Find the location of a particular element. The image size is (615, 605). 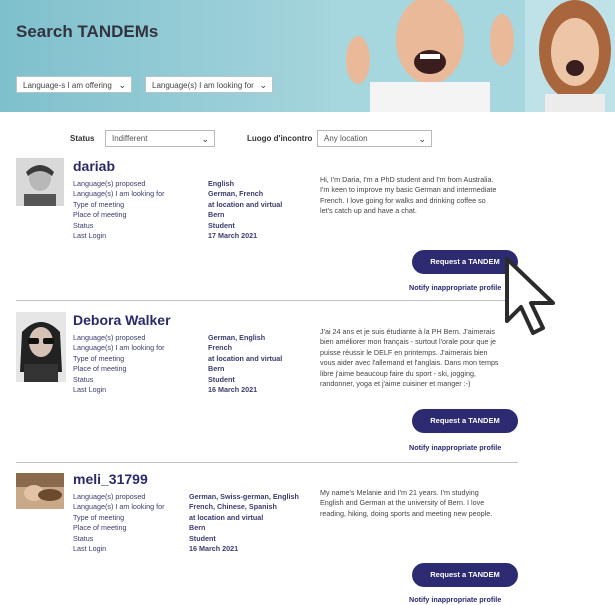

profile-name: Debora Walker is located at coordinates (122, 320).